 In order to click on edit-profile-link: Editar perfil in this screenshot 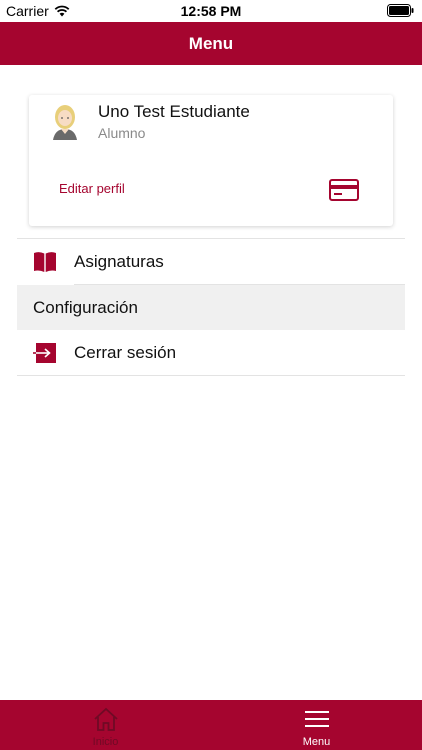, I will do `click(92, 188)`.